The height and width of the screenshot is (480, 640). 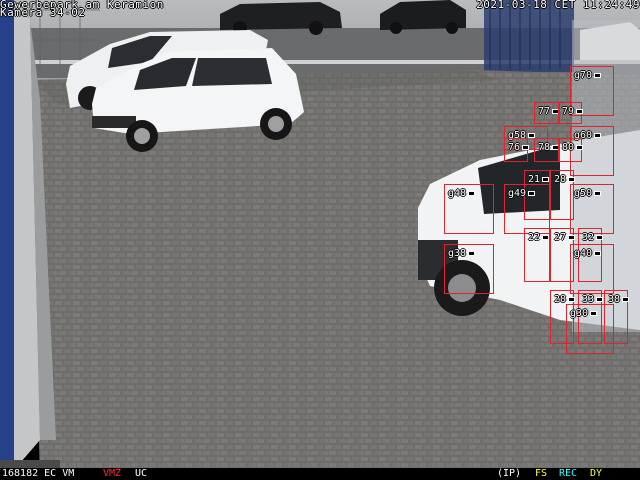 What do you see at coordinates (558, 5) in the screenshot?
I see `datetime-overlay: 2021-03-18 CET 11:24:49` at bounding box center [558, 5].